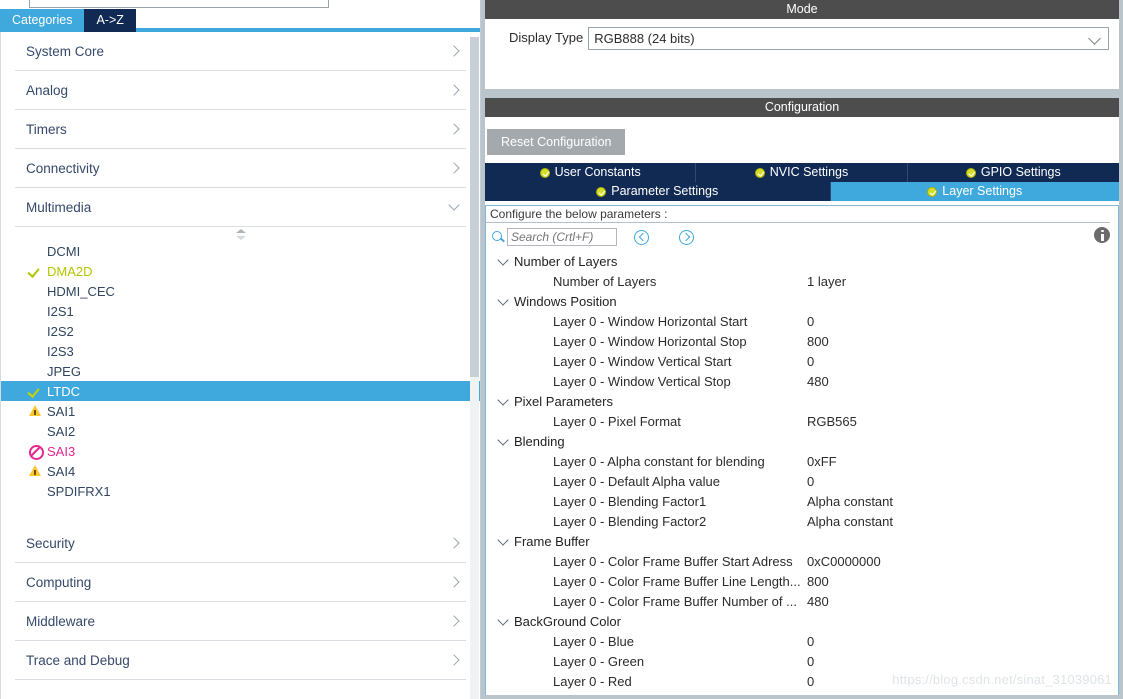 The height and width of the screenshot is (699, 1123). I want to click on left-panel-scrollbar, so click(474, 368).